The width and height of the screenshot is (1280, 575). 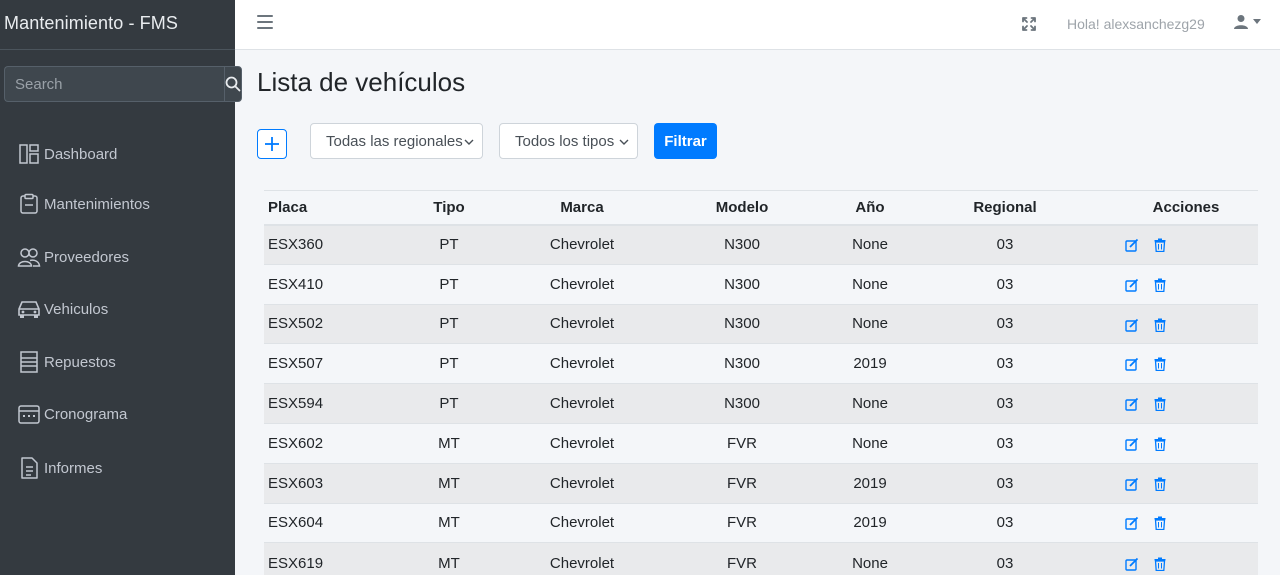 I want to click on search-button, so click(x=233, y=84).